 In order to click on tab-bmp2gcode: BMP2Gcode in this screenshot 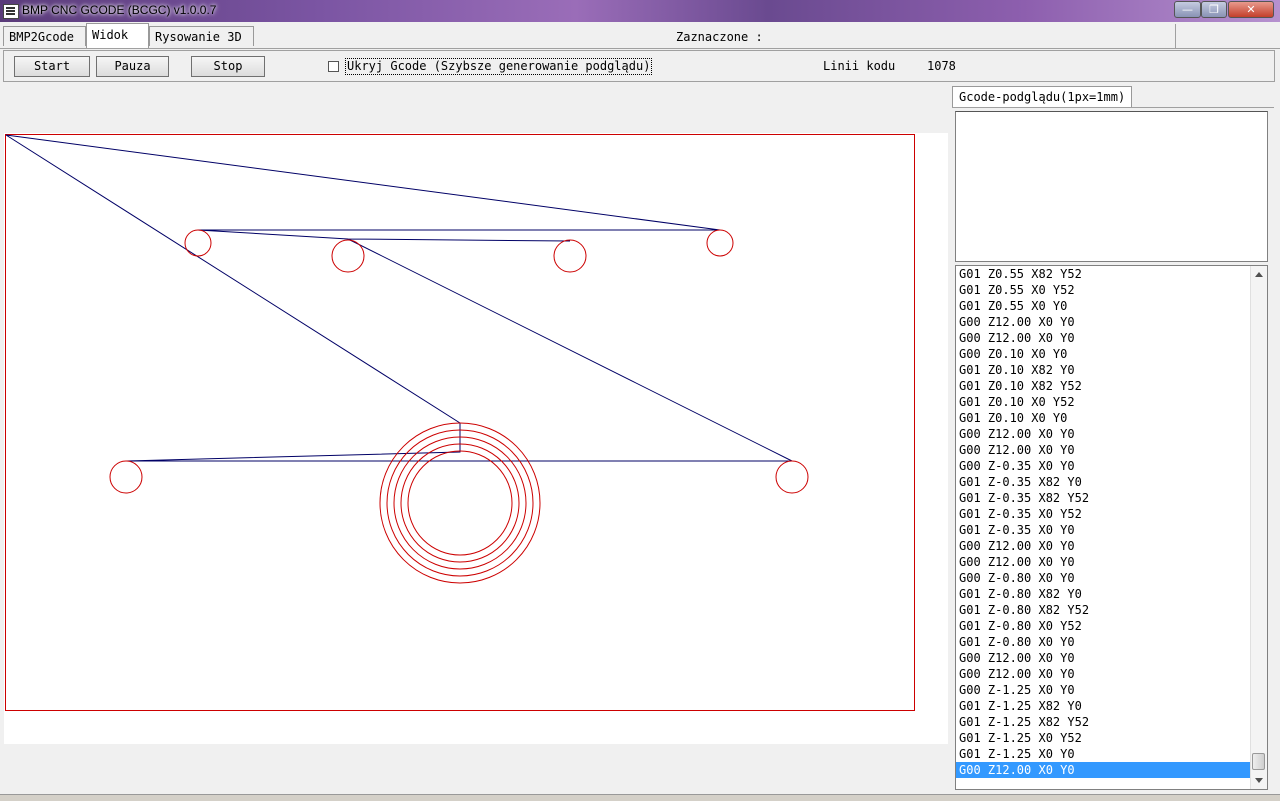, I will do `click(44, 36)`.